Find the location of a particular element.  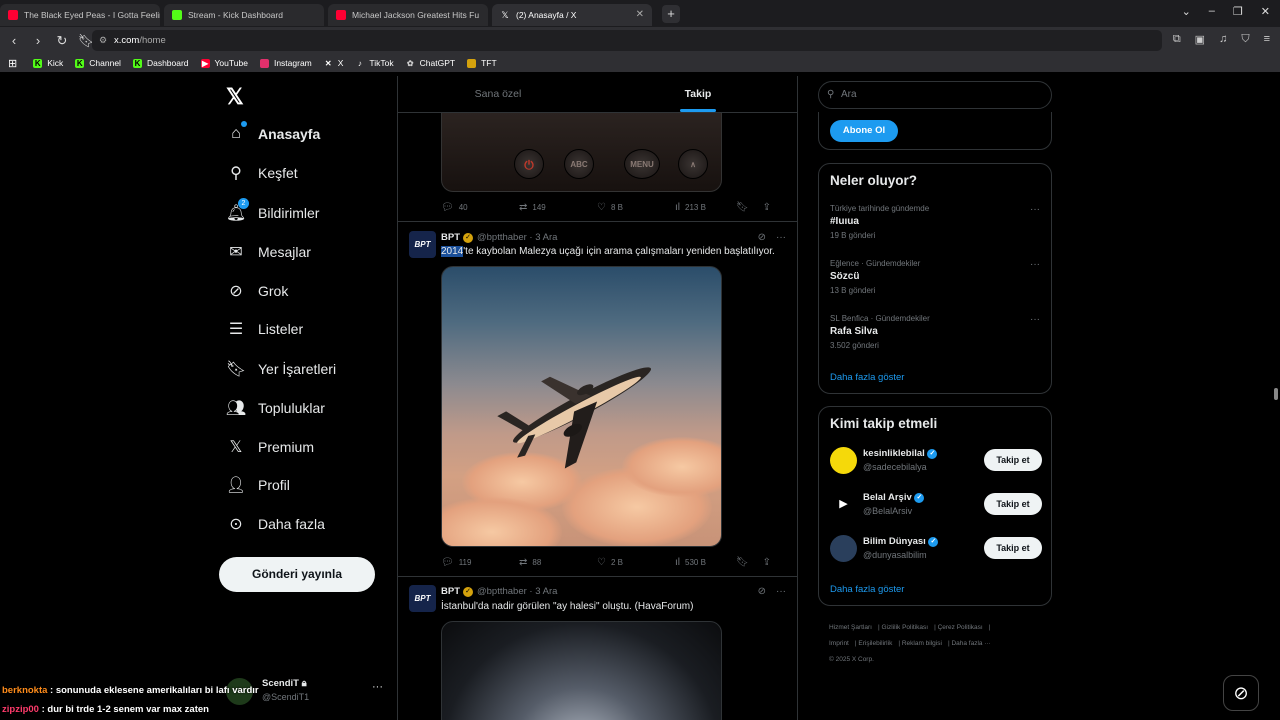

bookmark-kick: K Kick is located at coordinates (48, 63).